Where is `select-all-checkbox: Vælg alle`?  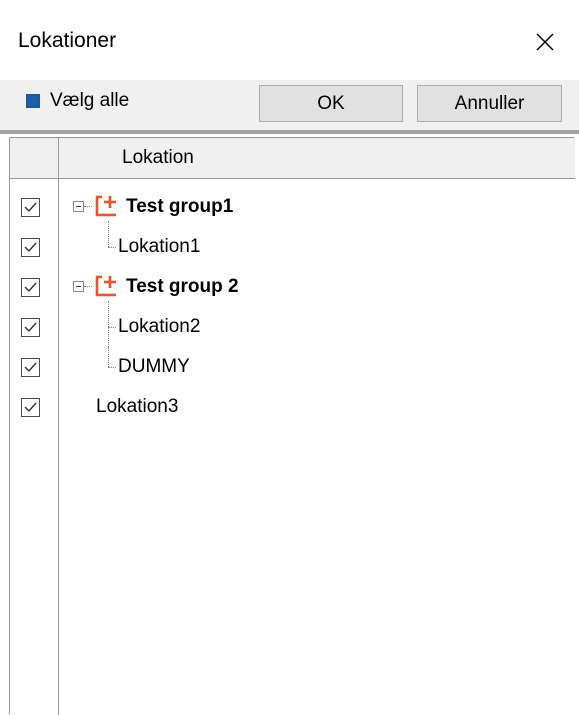 select-all-checkbox: Vælg alle is located at coordinates (77, 101).